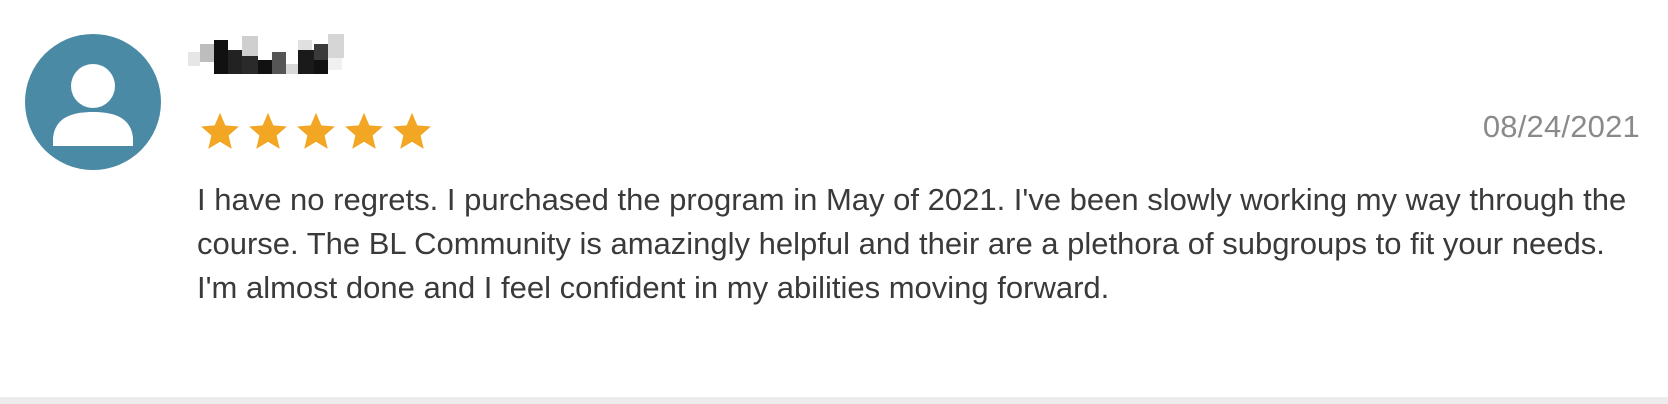 This screenshot has height=404, width=1668. Describe the element at coordinates (93, 102) in the screenshot. I see `user-avatar-icon` at that location.